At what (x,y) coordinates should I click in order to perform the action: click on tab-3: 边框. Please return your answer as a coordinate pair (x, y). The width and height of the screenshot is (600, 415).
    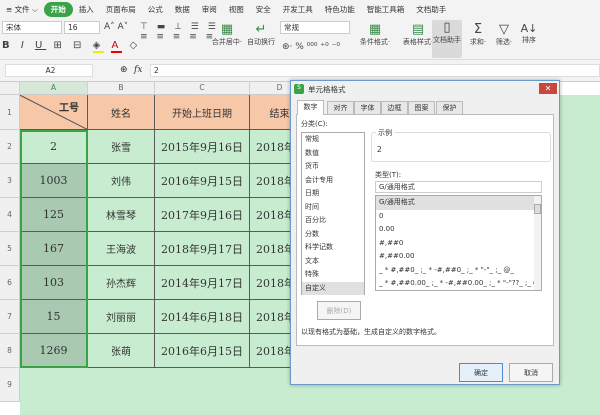
    Looking at the image, I should click on (394, 107).